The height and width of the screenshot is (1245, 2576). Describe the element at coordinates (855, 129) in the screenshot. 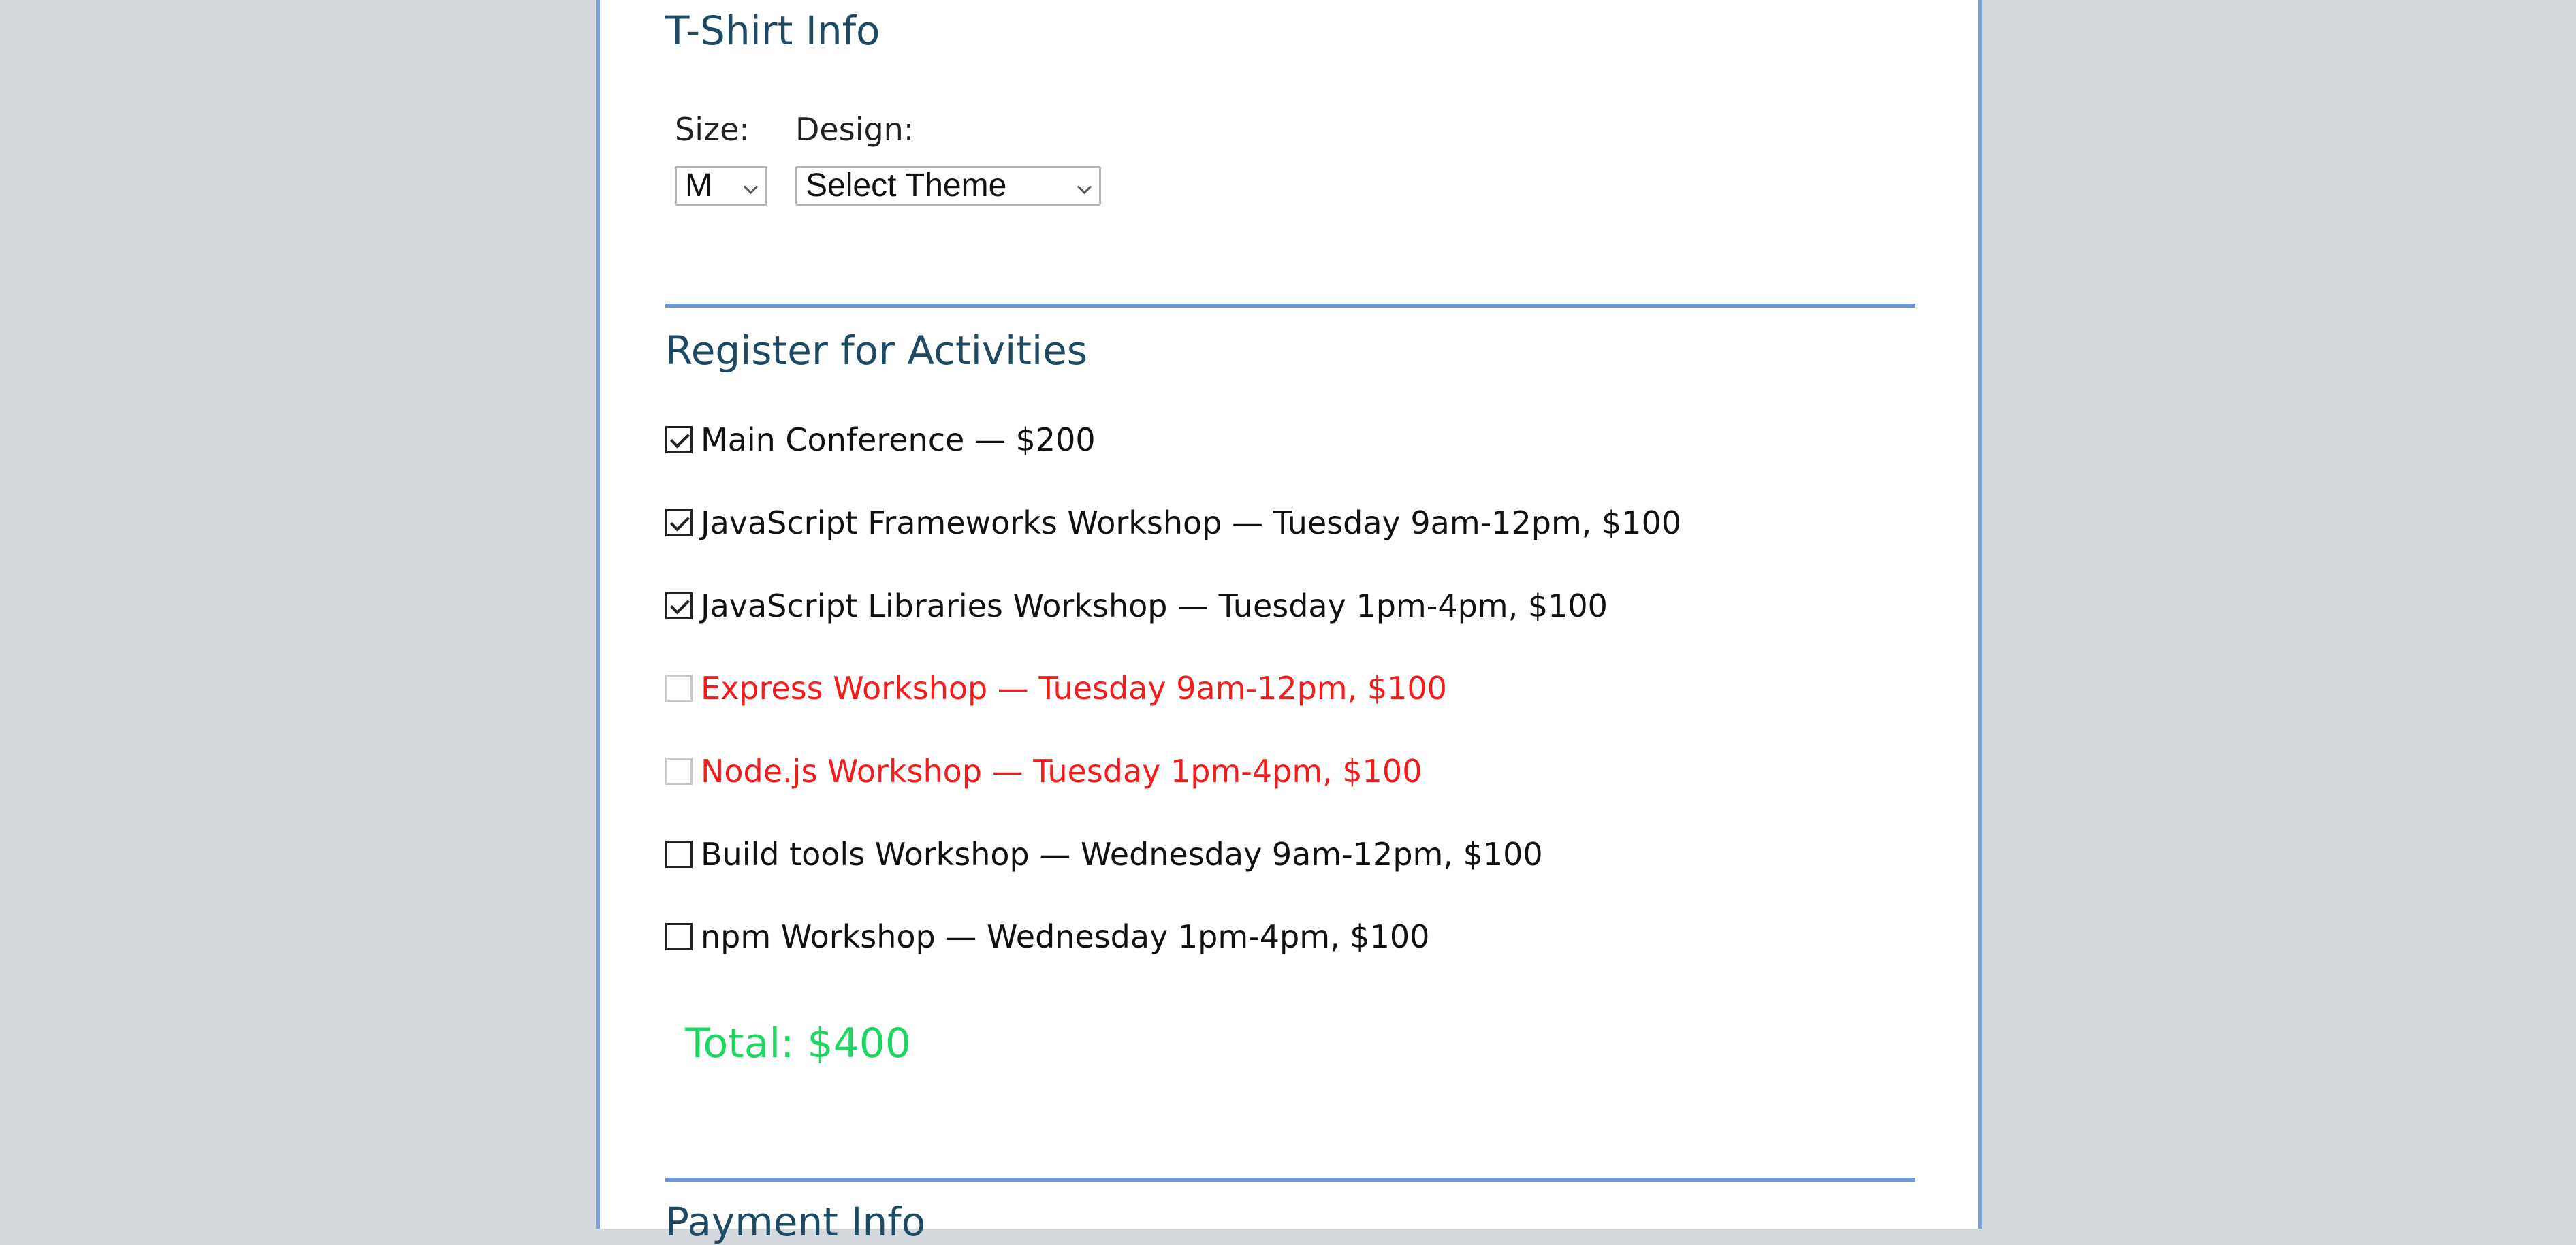

I see `design-label: Design:` at that location.